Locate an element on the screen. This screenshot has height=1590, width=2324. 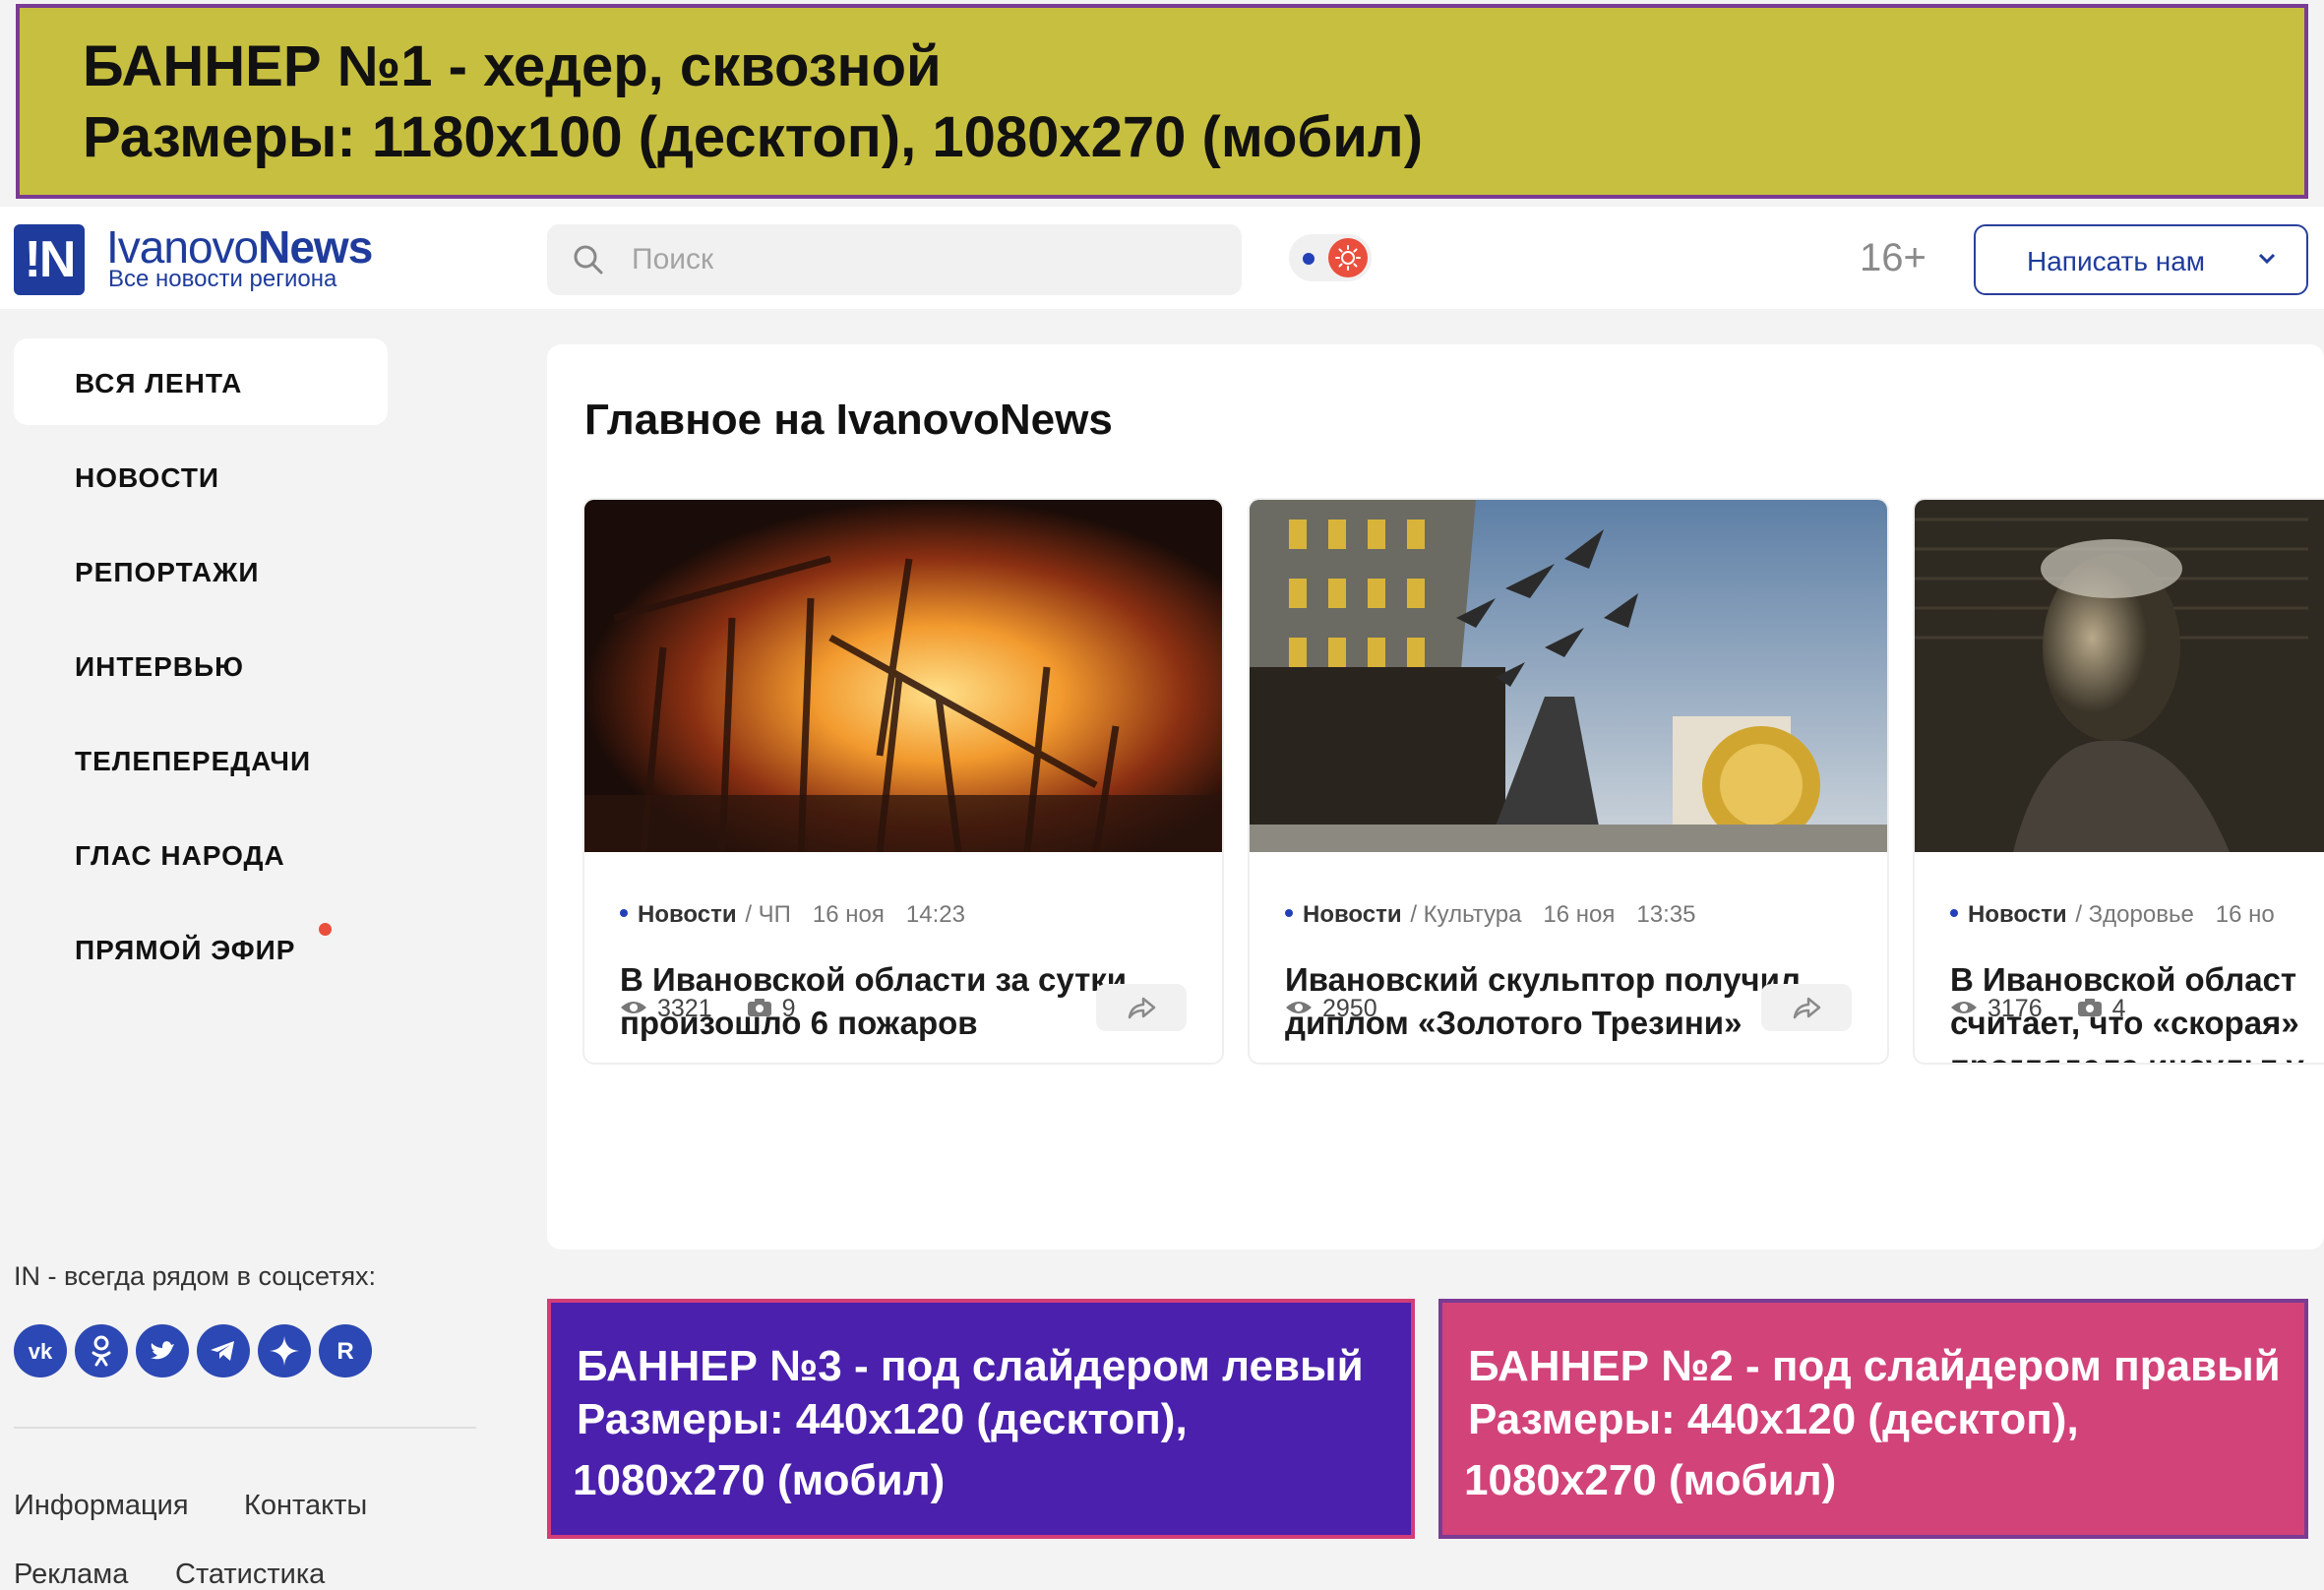
twitter-icon is located at coordinates (162, 1350).